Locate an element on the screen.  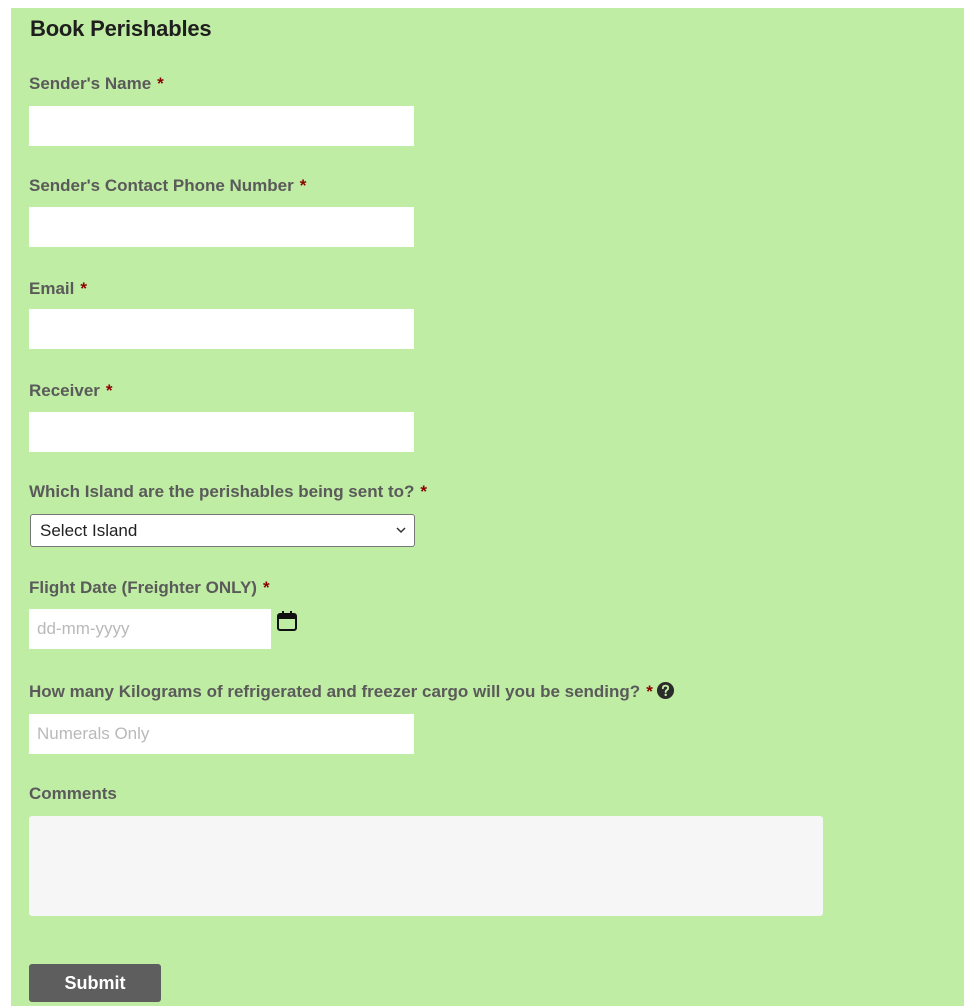
comments-label: Comments is located at coordinates (73, 793).